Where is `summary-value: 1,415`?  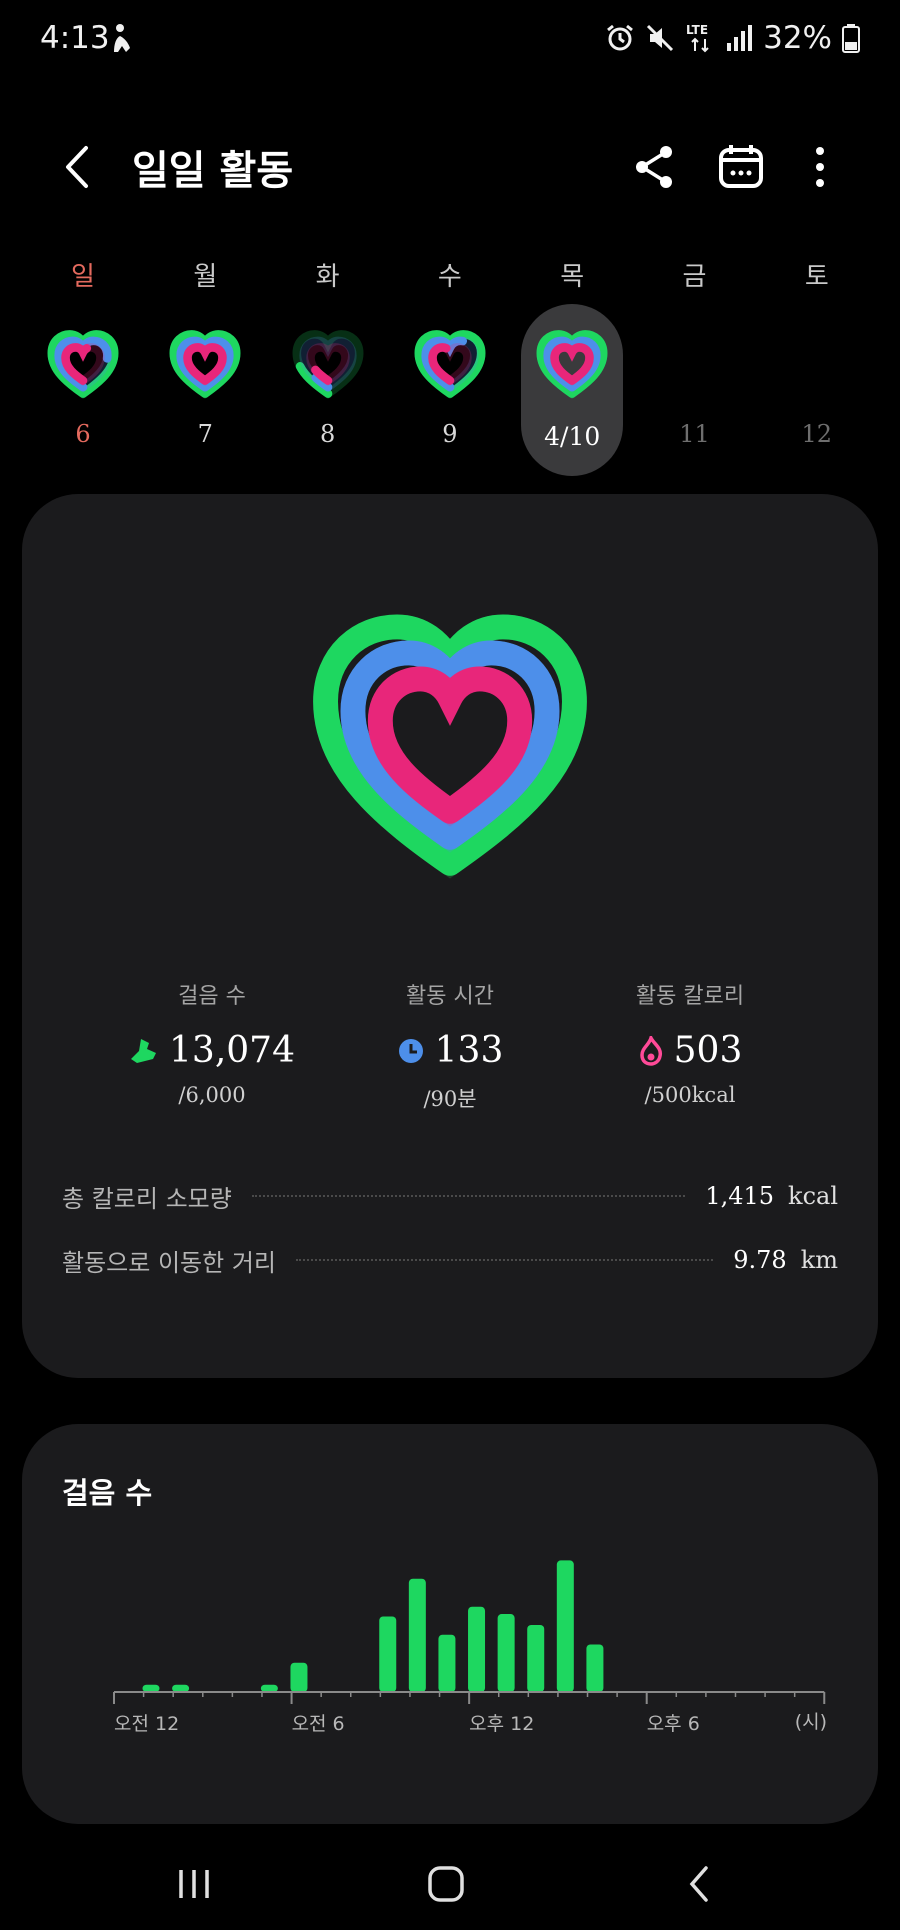
summary-value: 1,415 is located at coordinates (740, 1196).